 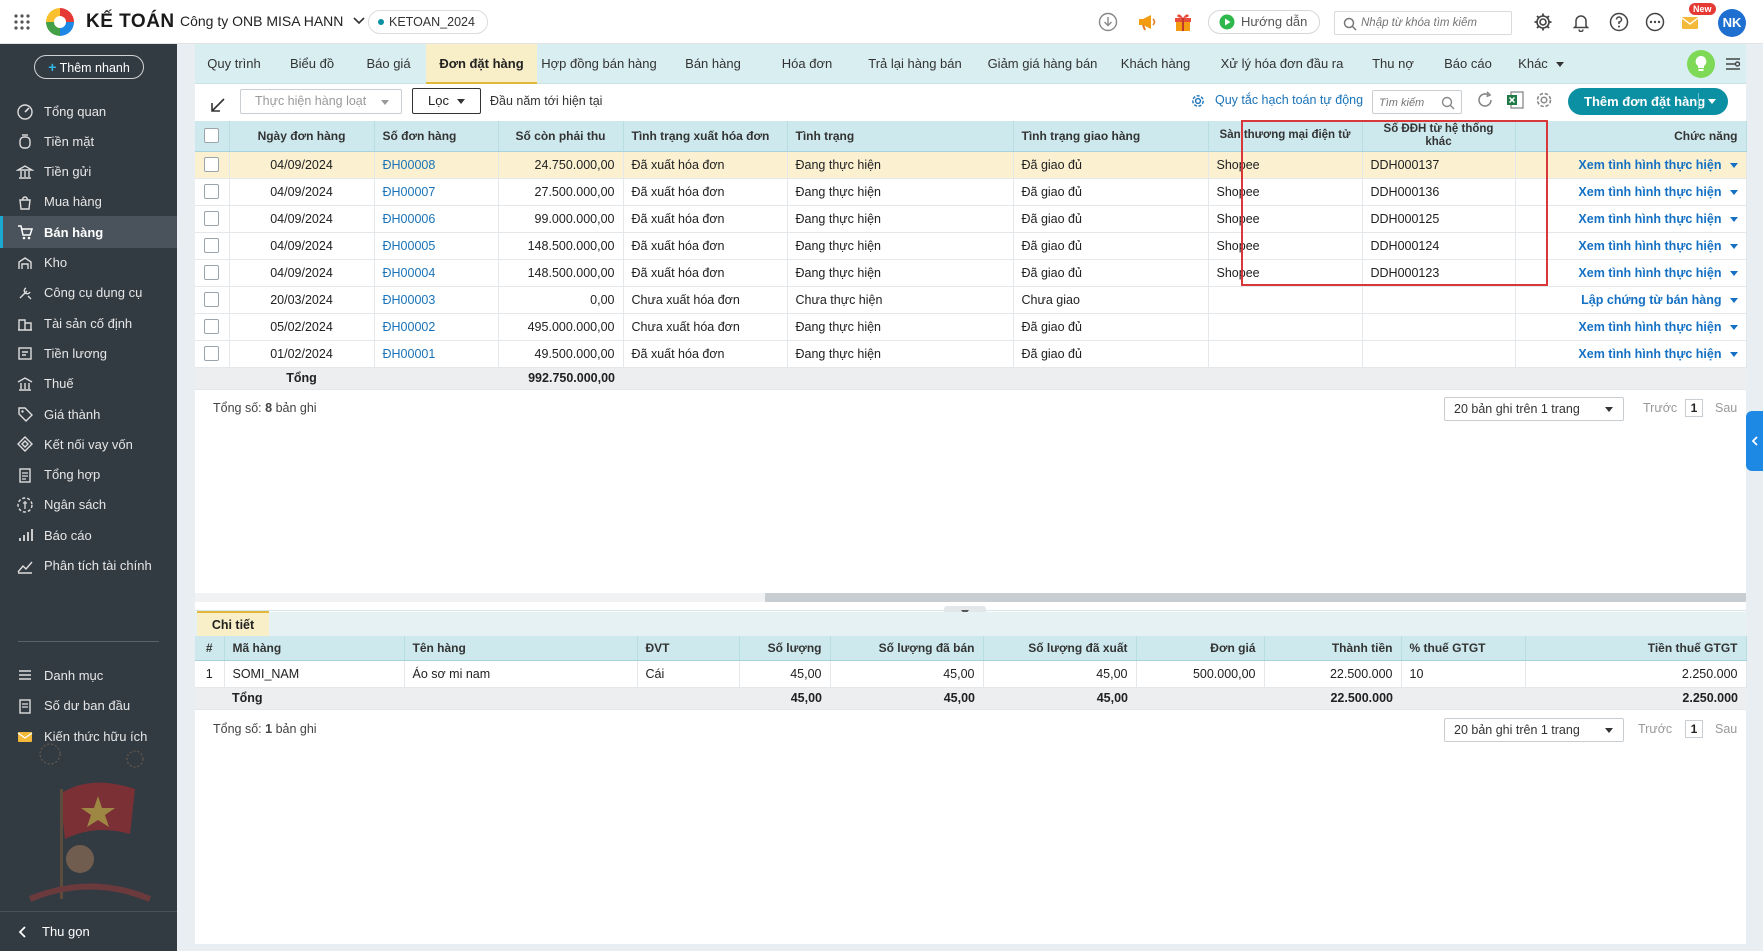 I want to click on tab-11: Xử lý hóa đơn đầu ra, so click(x=1282, y=64).